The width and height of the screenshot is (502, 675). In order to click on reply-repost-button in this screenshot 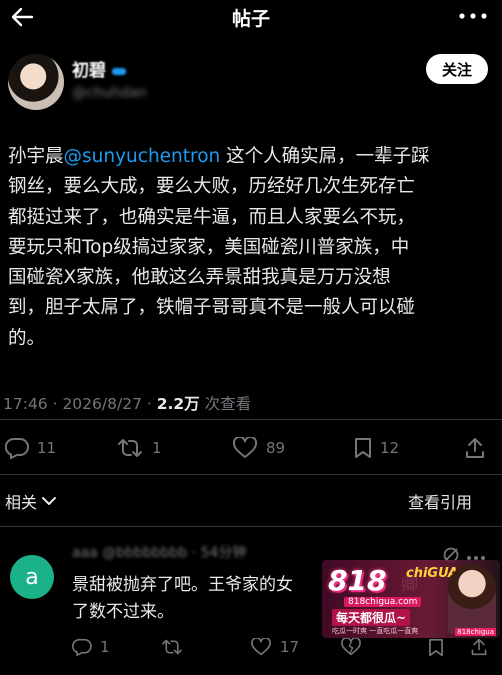, I will do `click(172, 647)`.